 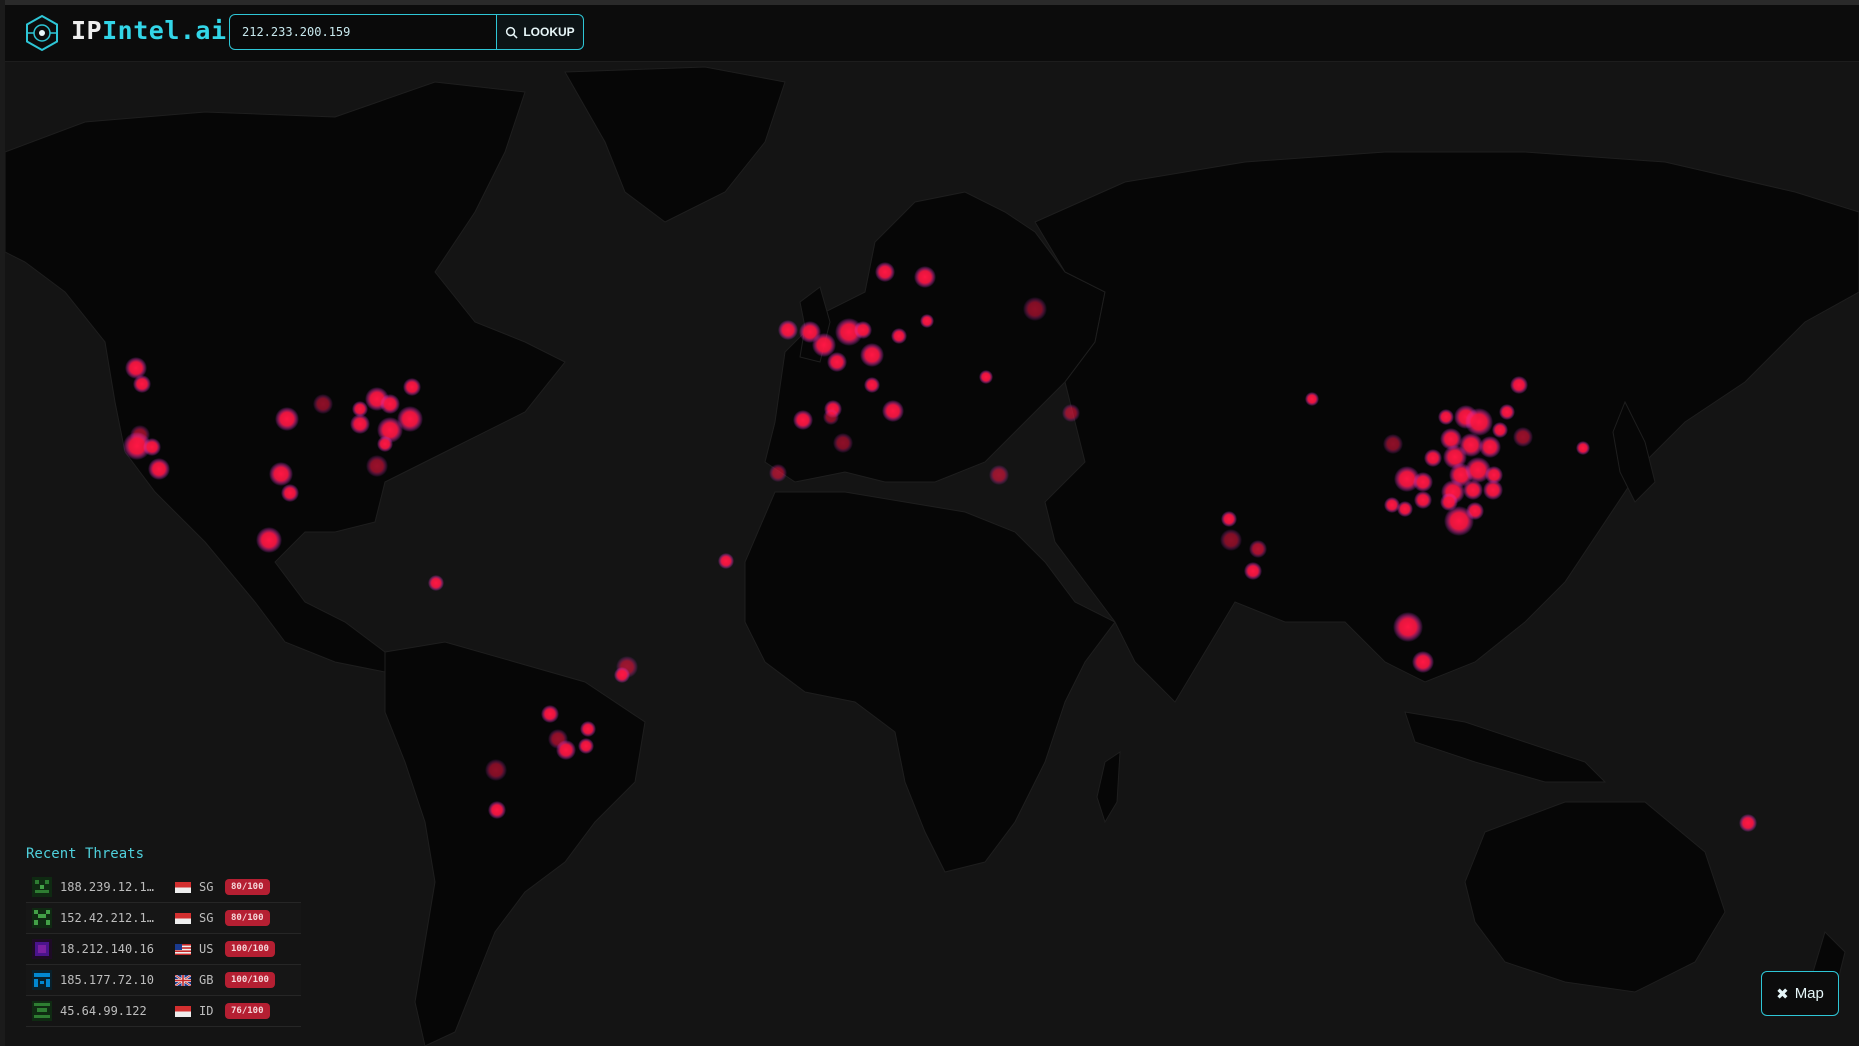 What do you see at coordinates (163, 887) in the screenshot?
I see `threat-row: 188.239.12.1… SG 80/100` at bounding box center [163, 887].